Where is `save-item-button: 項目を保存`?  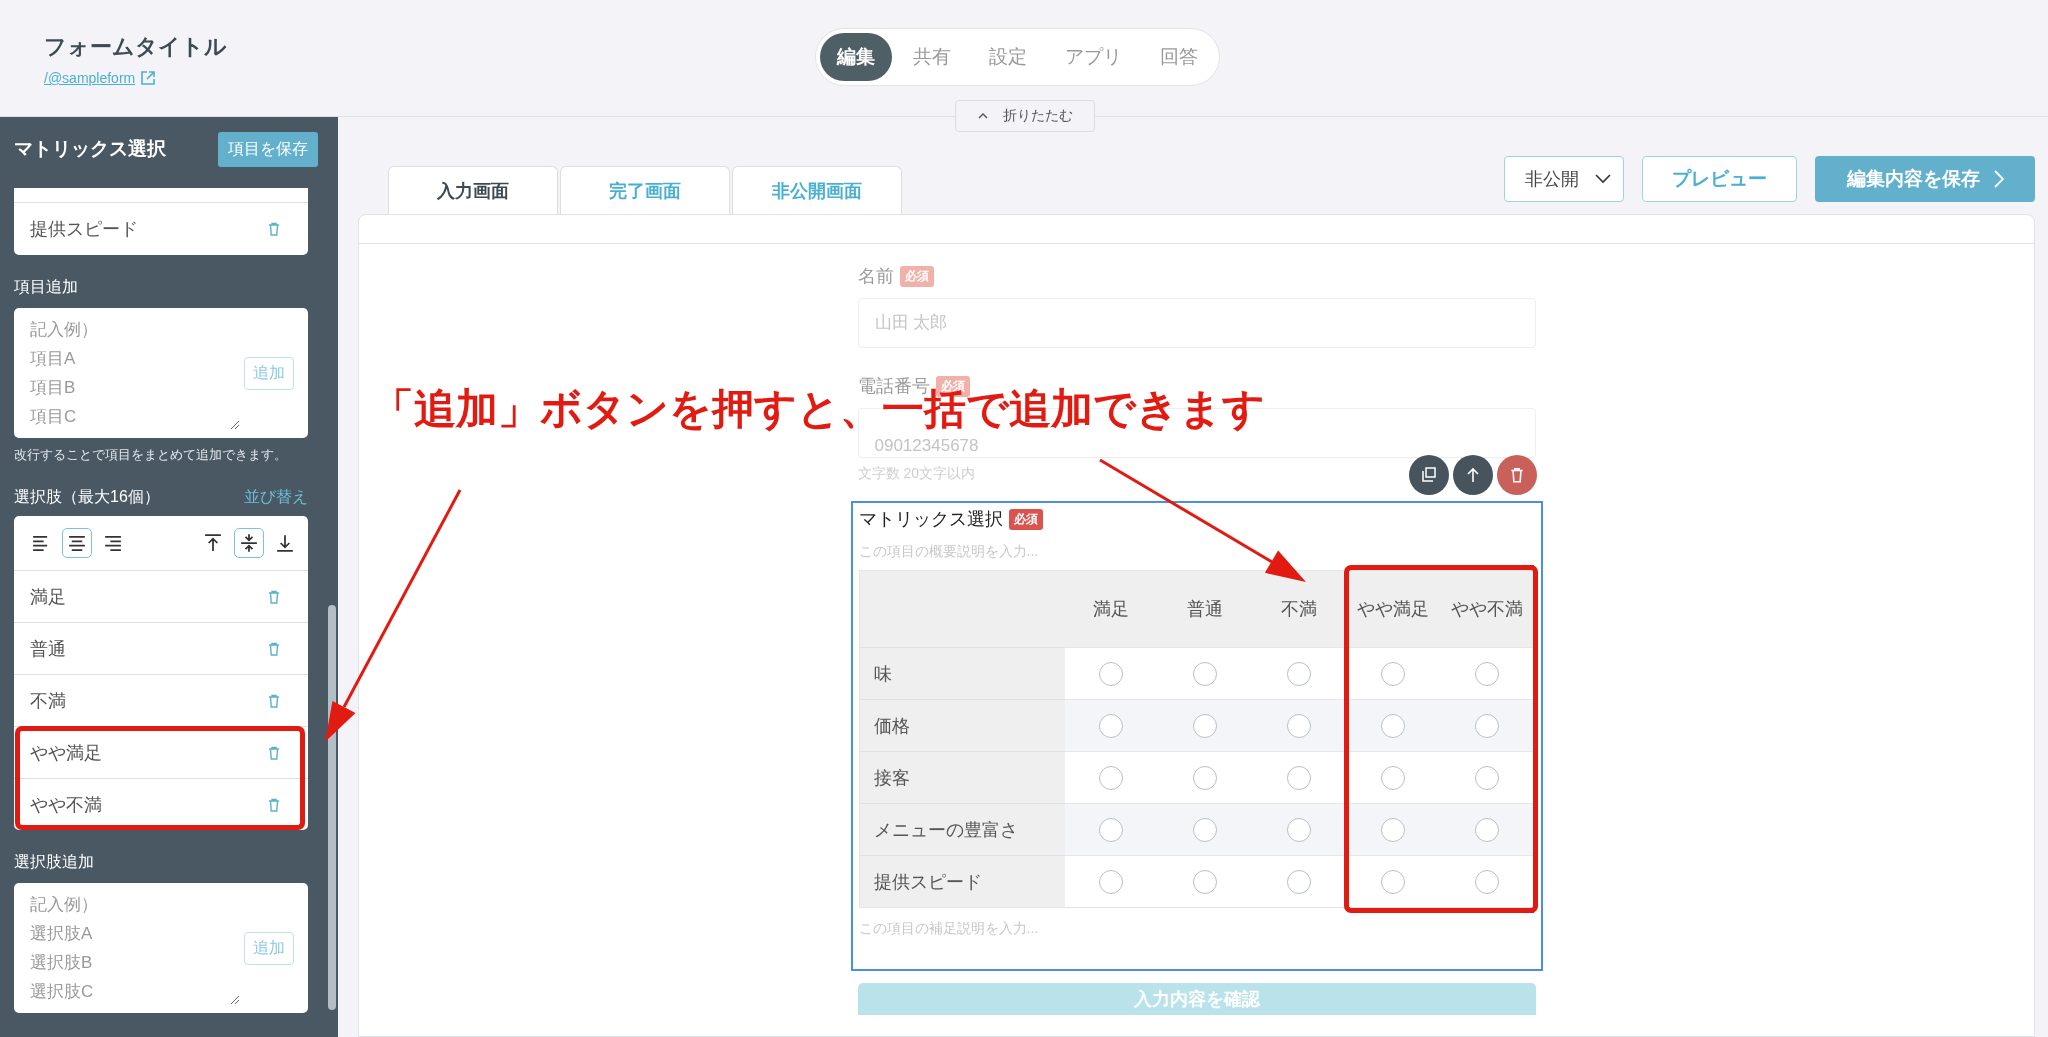
save-item-button: 項目を保存 is located at coordinates (268, 149).